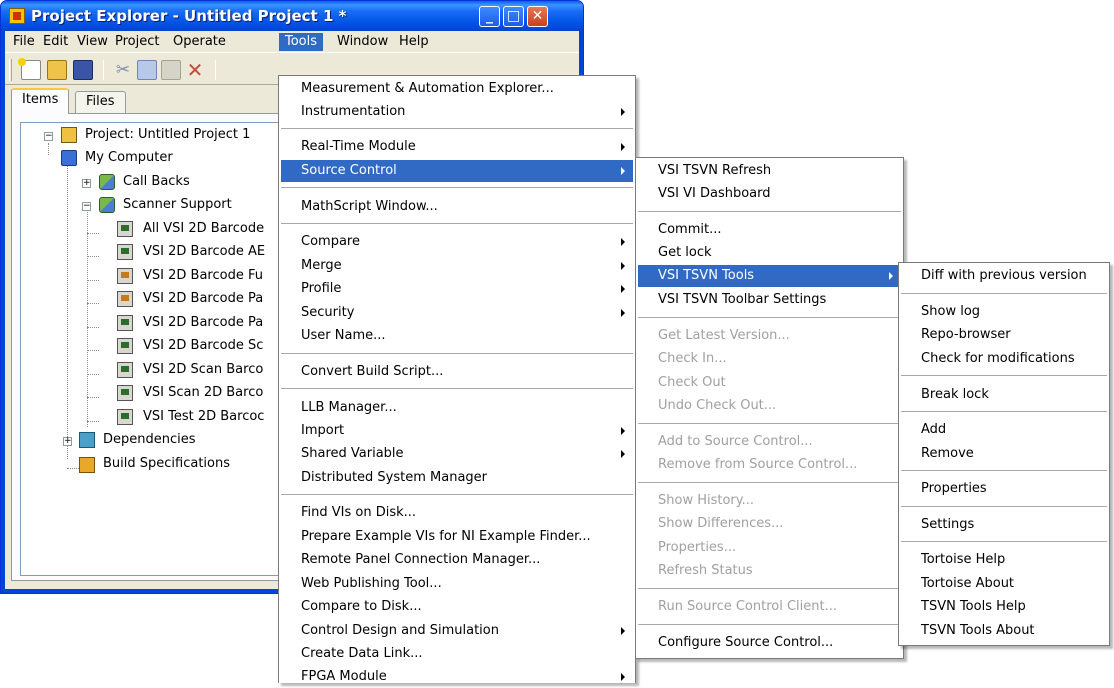 The width and height of the screenshot is (1114, 688). I want to click on paste-icon, so click(171, 70).